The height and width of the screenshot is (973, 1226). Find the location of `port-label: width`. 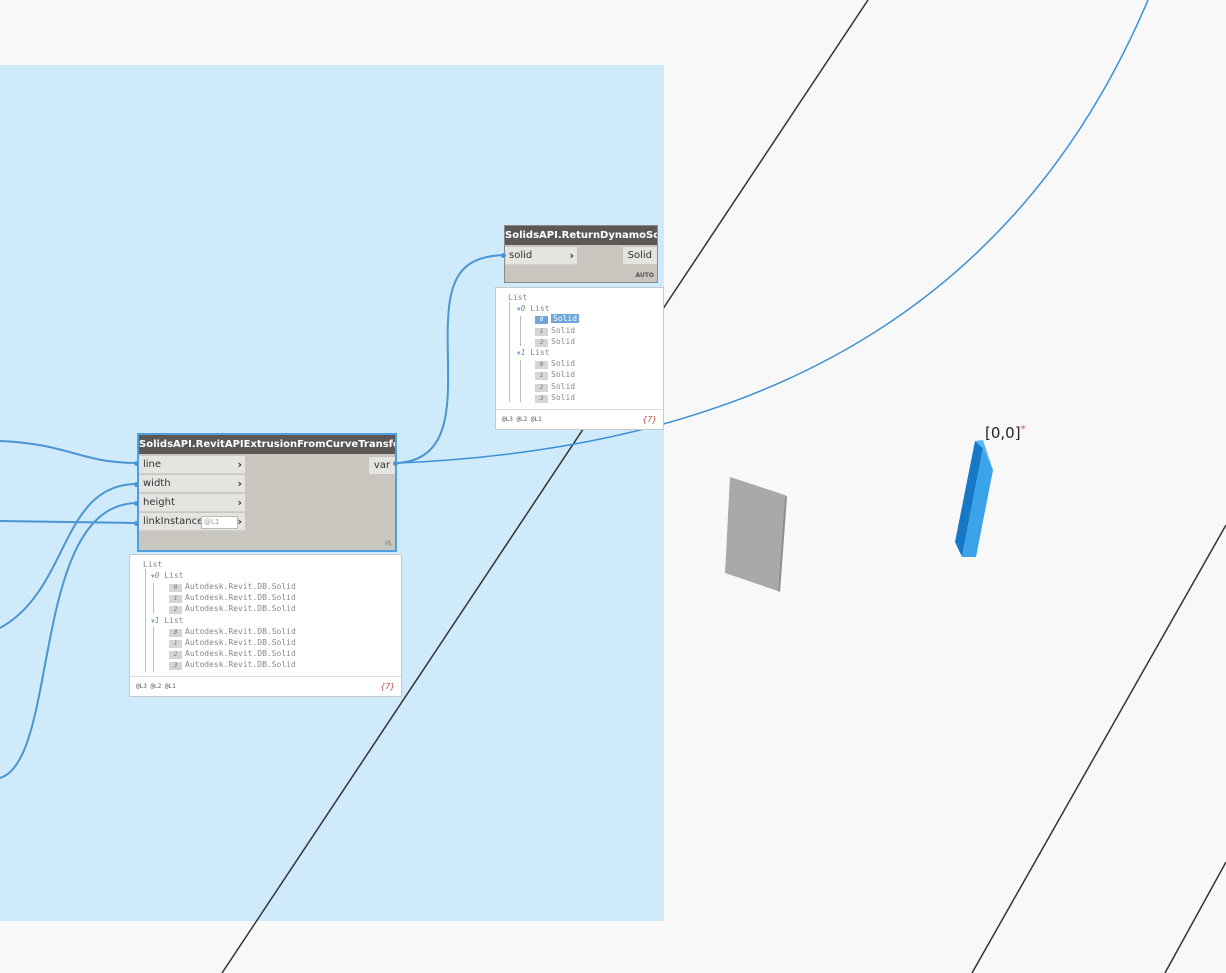

port-label: width is located at coordinates (157, 483).